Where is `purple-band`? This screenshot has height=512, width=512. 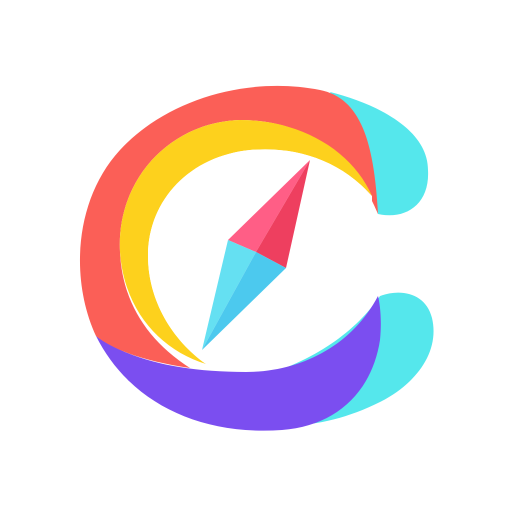
purple-band is located at coordinates (238, 363).